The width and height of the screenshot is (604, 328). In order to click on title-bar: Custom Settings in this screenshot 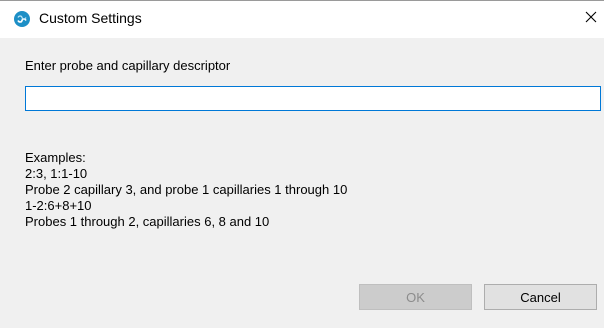, I will do `click(302, 19)`.